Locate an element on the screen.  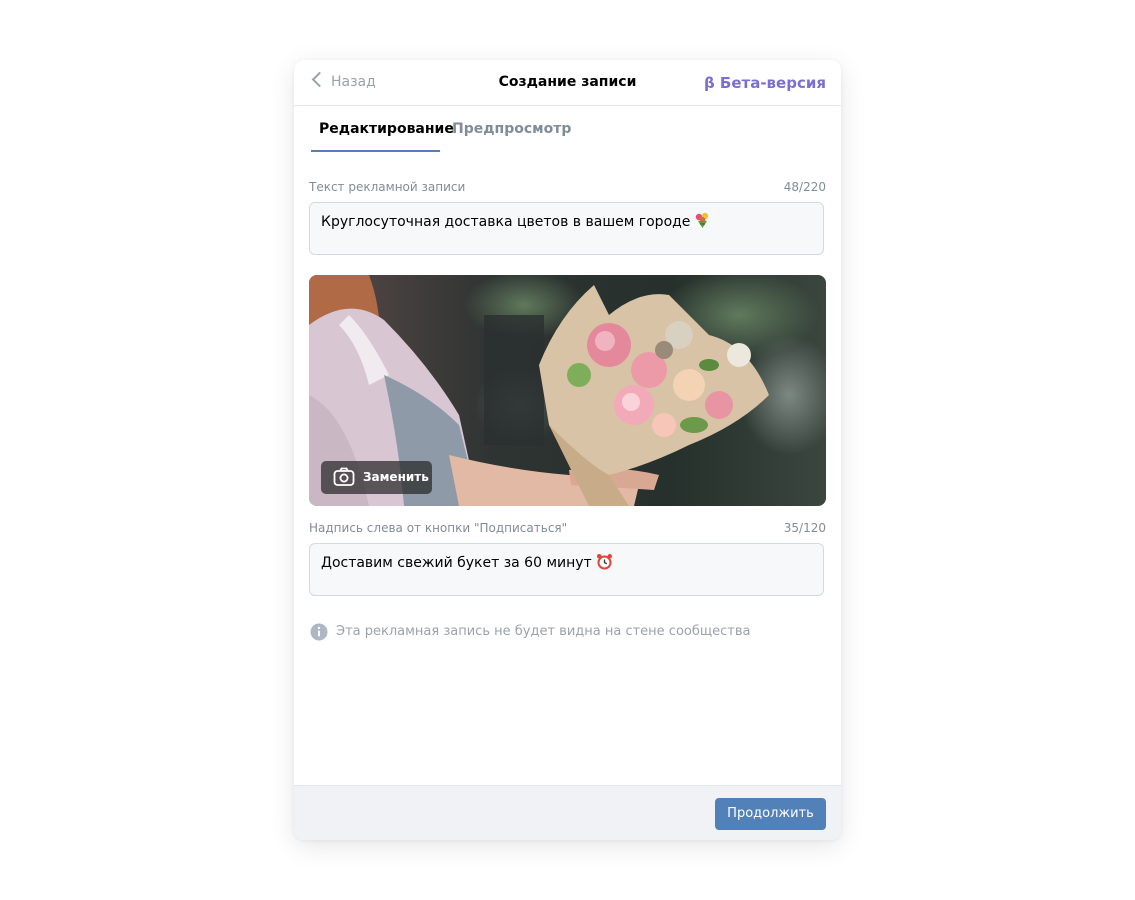
info-icon is located at coordinates (319, 634).